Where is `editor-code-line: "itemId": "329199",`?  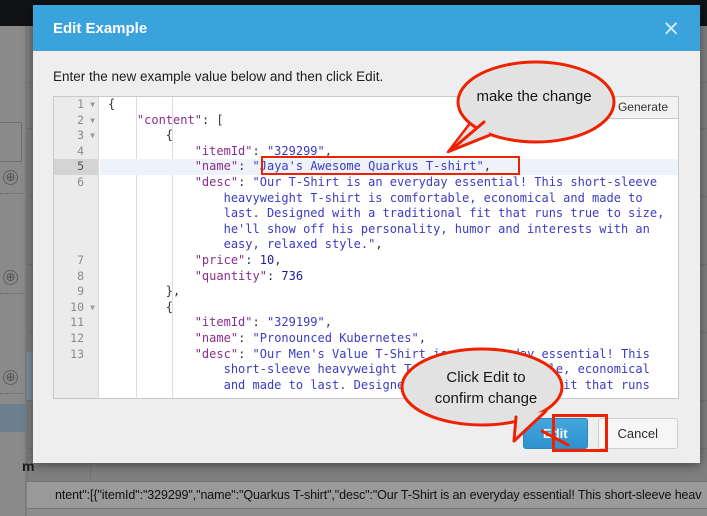
editor-code-line: "itemId": "329199", is located at coordinates (393, 323).